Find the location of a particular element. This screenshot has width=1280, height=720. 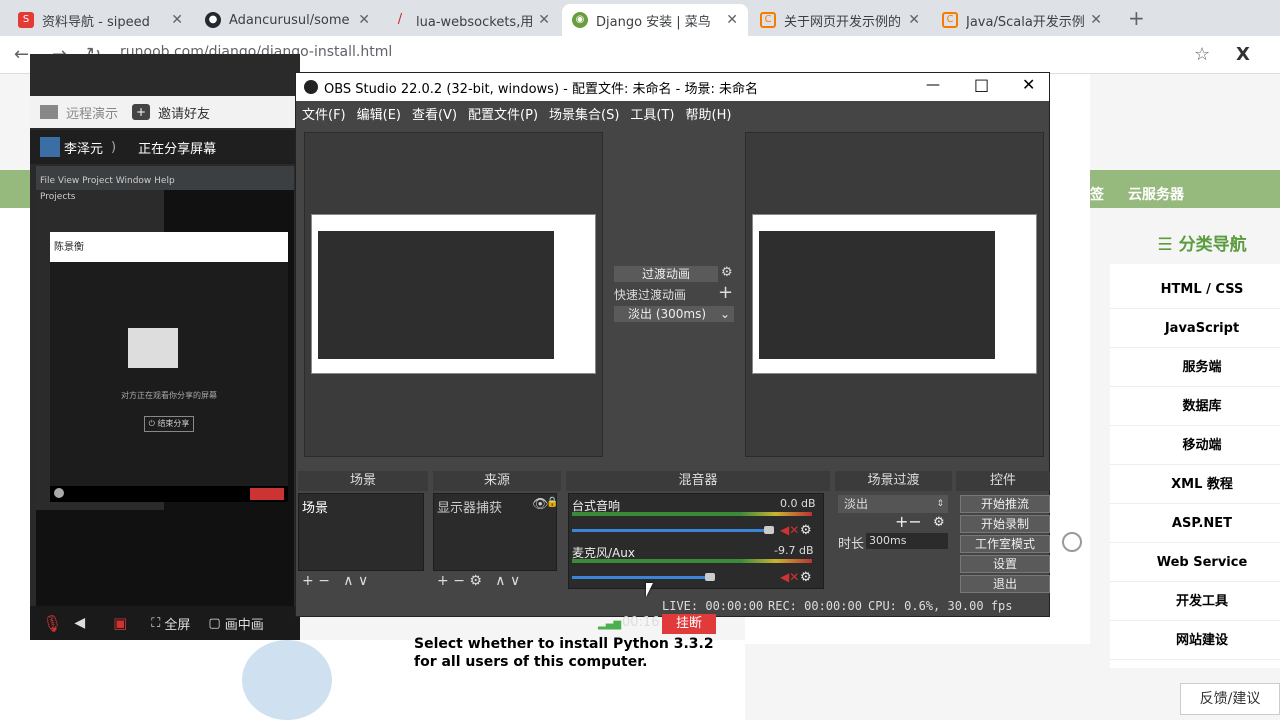

shared-hint: 对方正在观看你分享的屏幕 is located at coordinates (169, 395).